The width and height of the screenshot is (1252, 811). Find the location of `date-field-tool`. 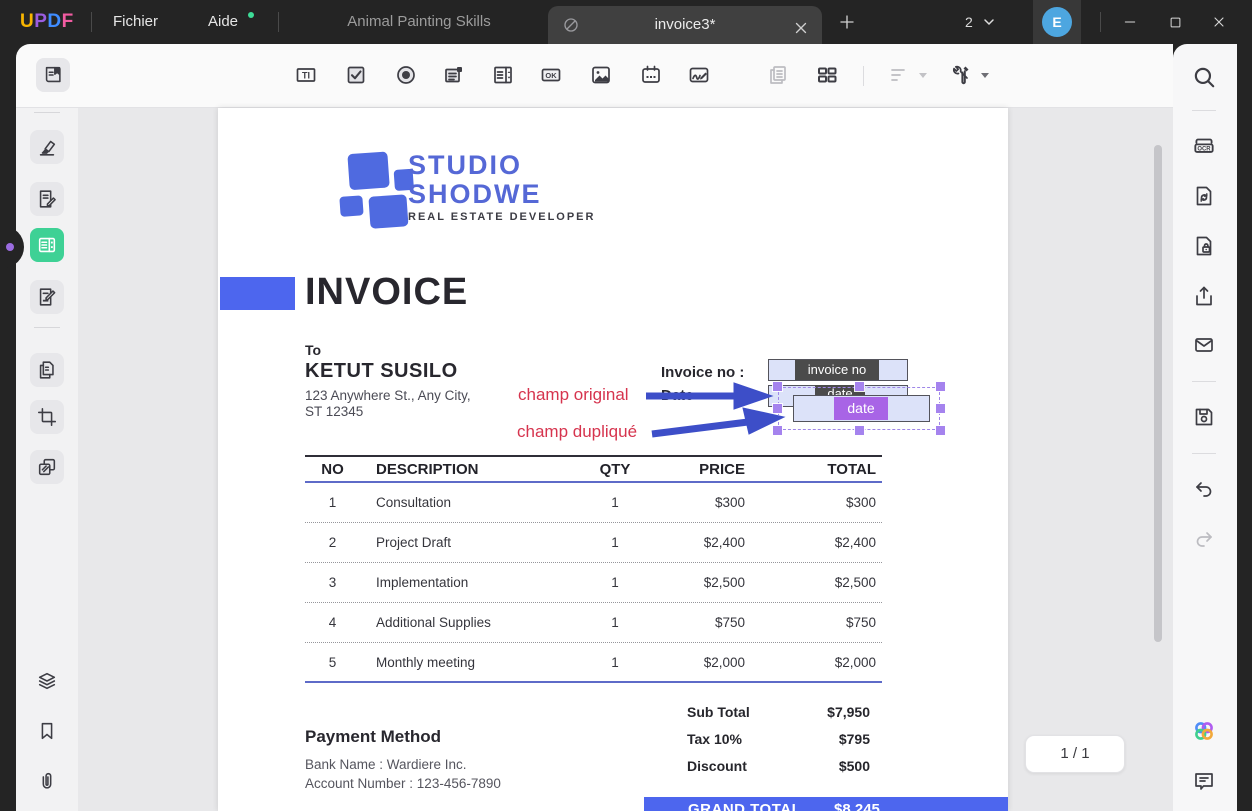

date-field-tool is located at coordinates (651, 75).